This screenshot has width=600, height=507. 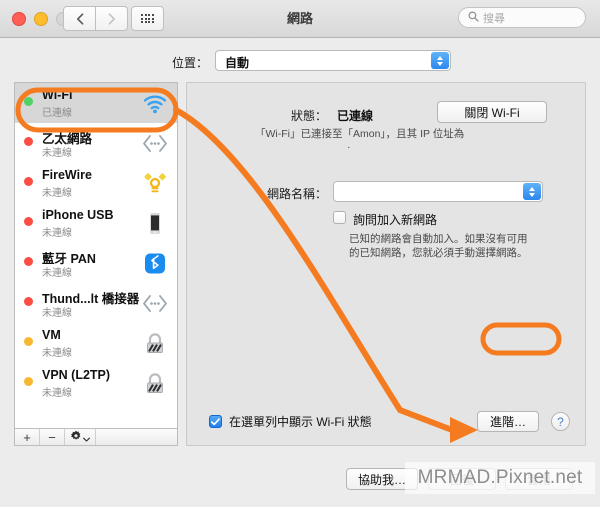 I want to click on service-name: FireWire, so click(x=67, y=175).